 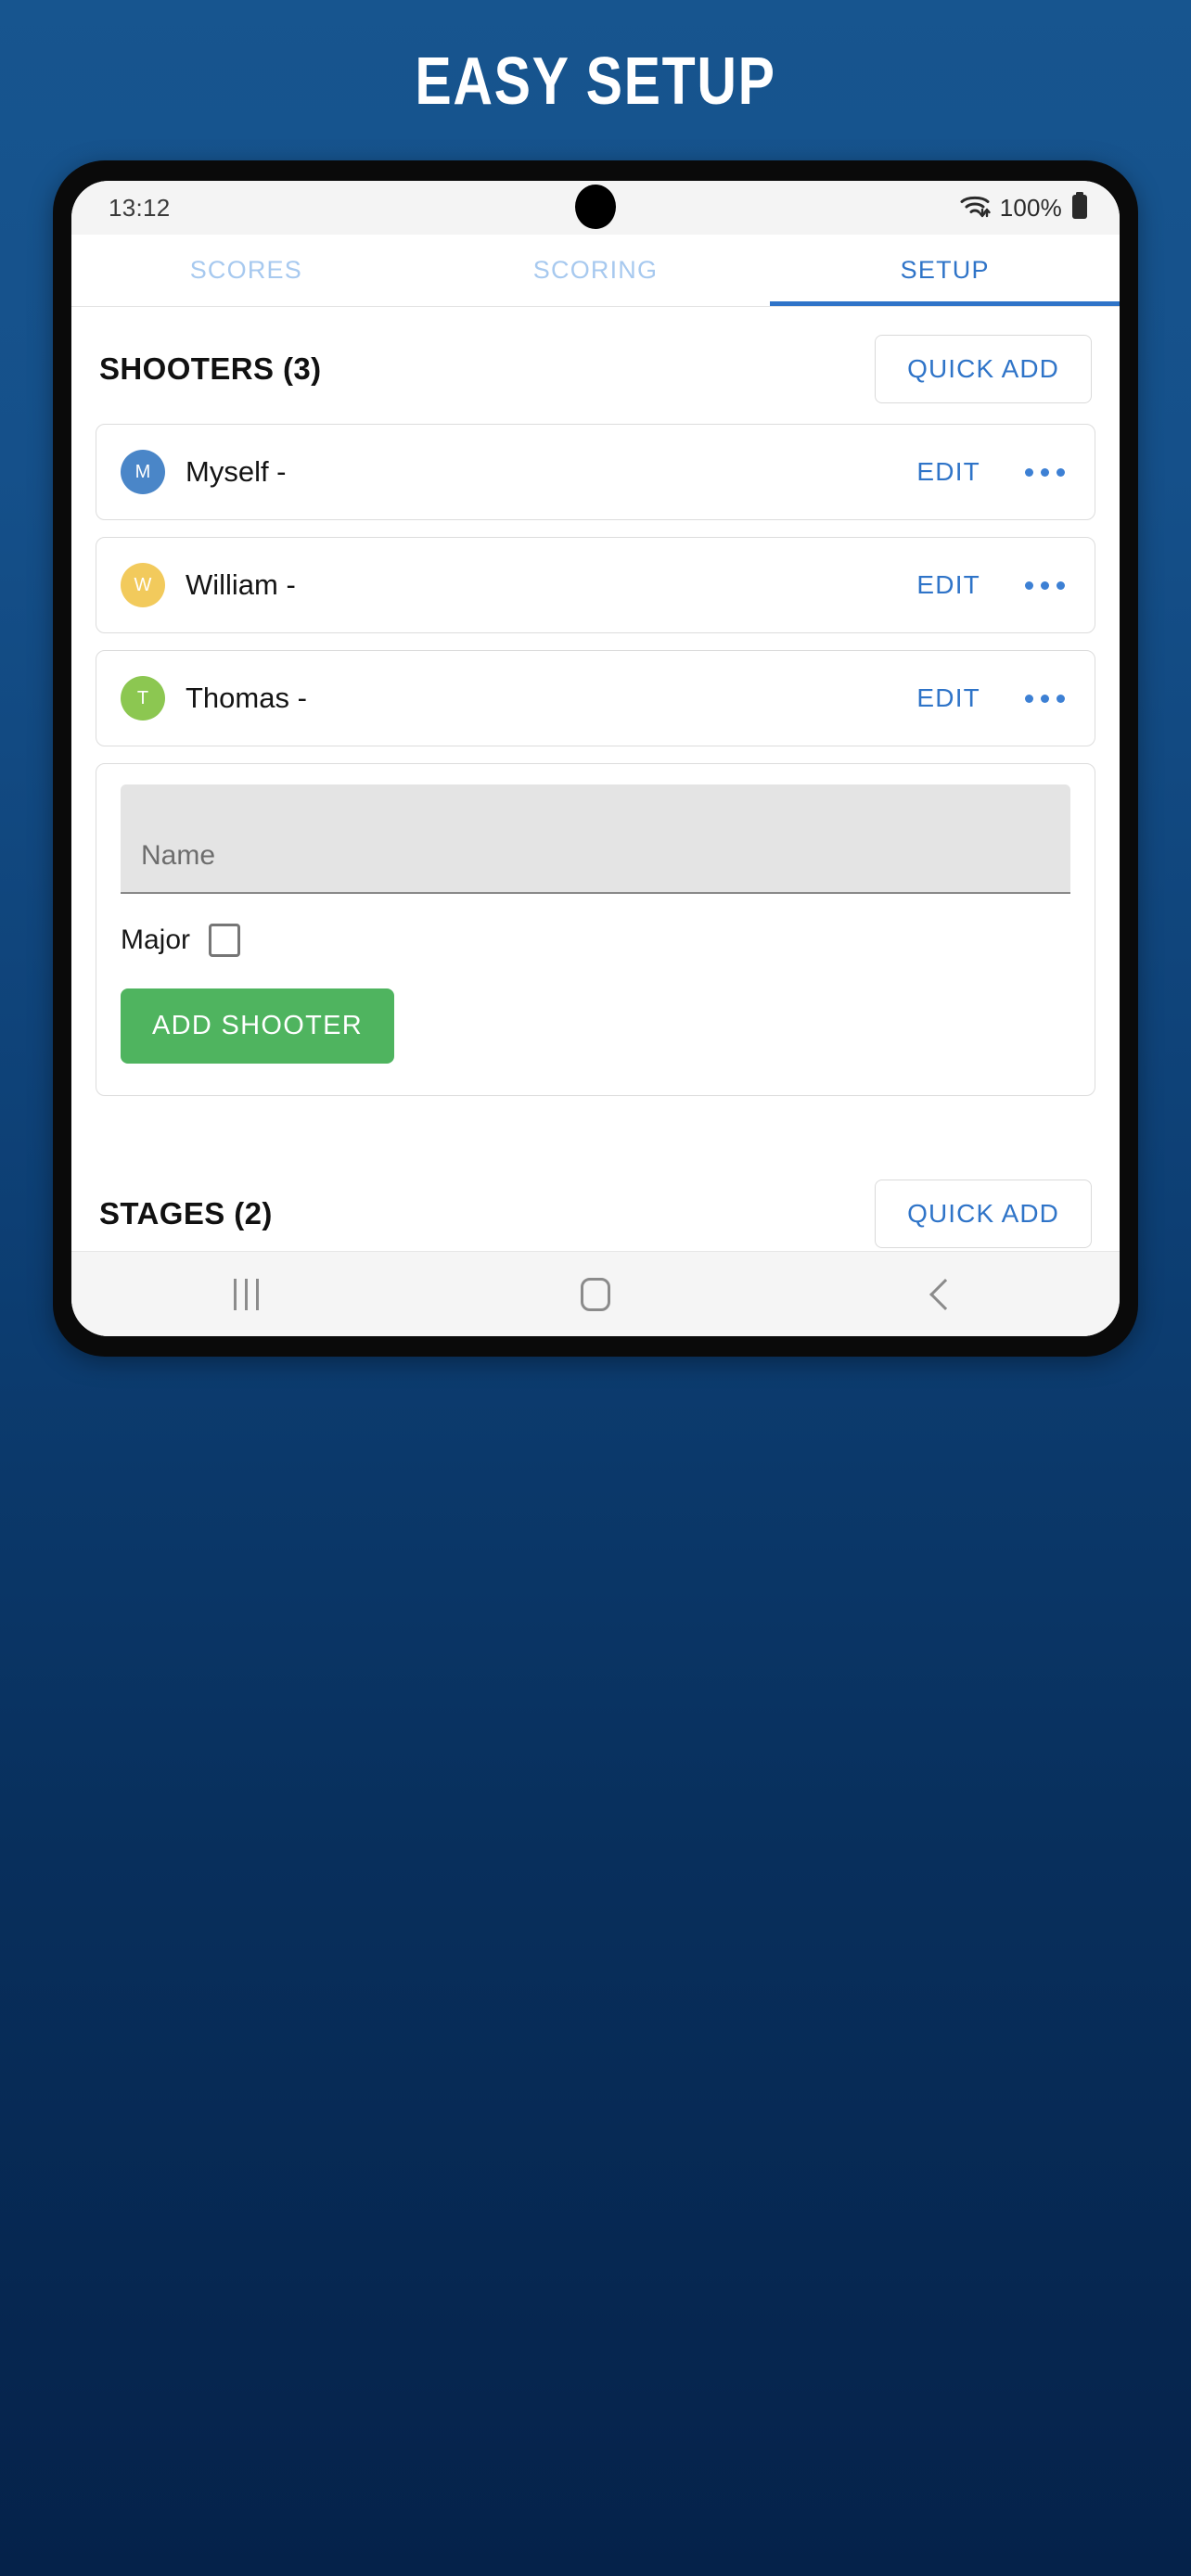 I want to click on shooters-quick-add-button: QUICK ADD, so click(x=984, y=369).